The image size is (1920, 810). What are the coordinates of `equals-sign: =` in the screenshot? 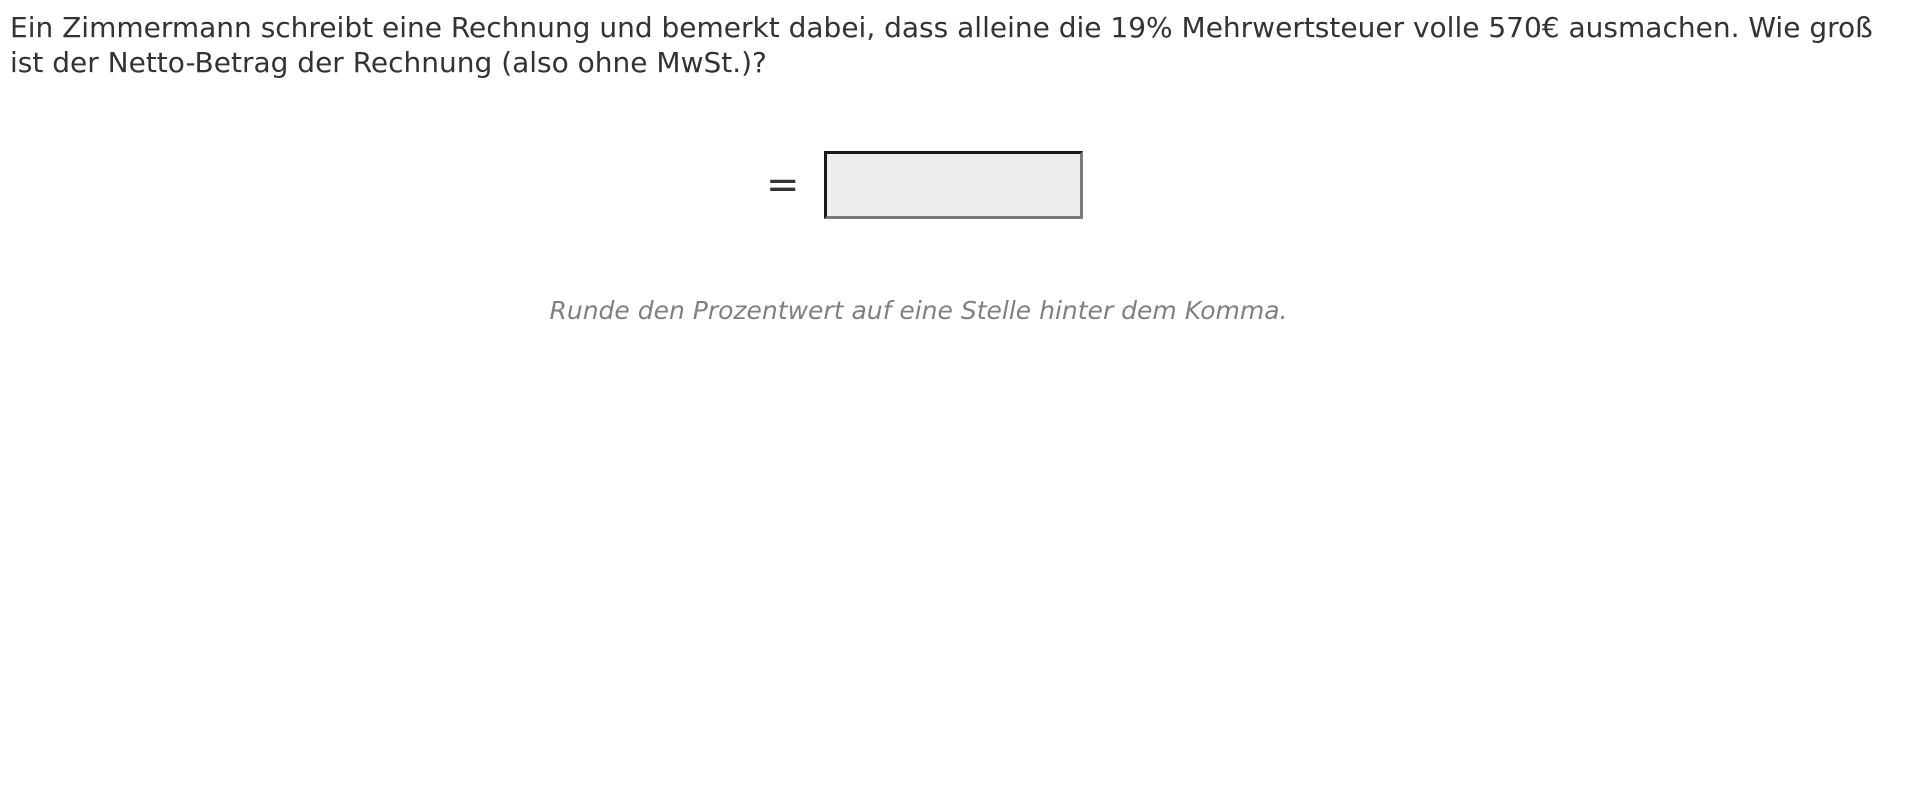 It's located at (783, 185).